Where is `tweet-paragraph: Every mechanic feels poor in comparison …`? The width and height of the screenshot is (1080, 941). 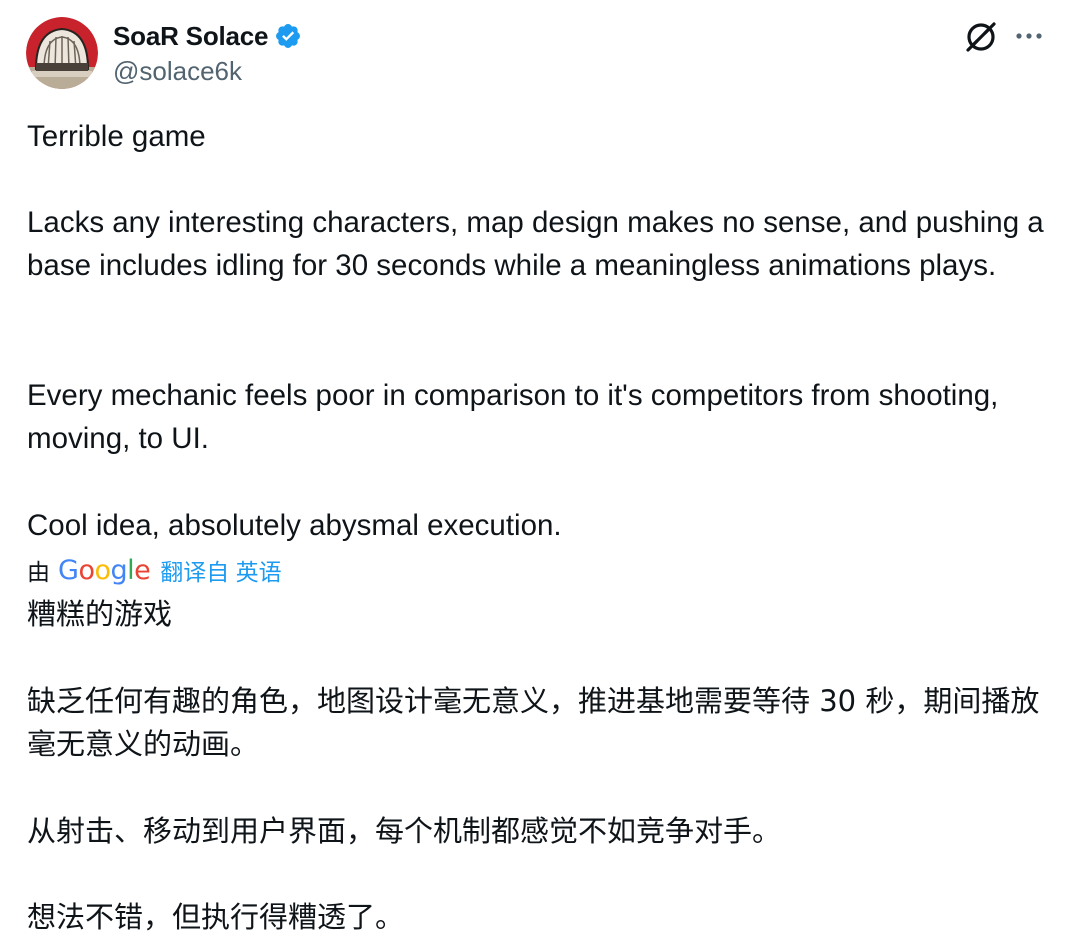
tweet-paragraph: Every mechanic feels poor in comparison … is located at coordinates (517, 417).